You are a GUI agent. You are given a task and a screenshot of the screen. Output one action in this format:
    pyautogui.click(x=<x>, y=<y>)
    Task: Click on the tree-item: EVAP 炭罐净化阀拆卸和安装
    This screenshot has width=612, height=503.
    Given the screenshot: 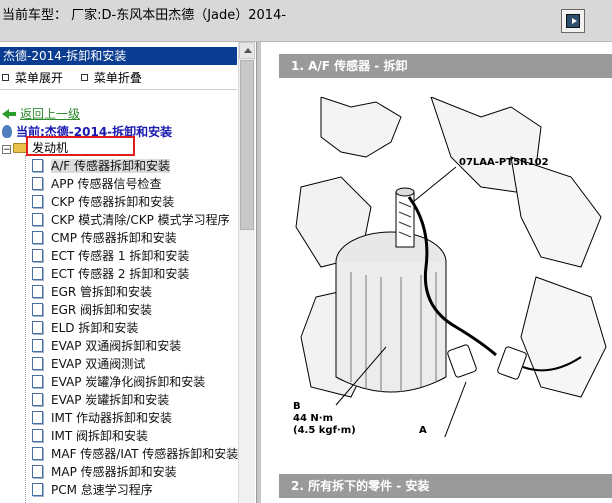 What is the action you would take?
    pyautogui.click(x=135, y=382)
    